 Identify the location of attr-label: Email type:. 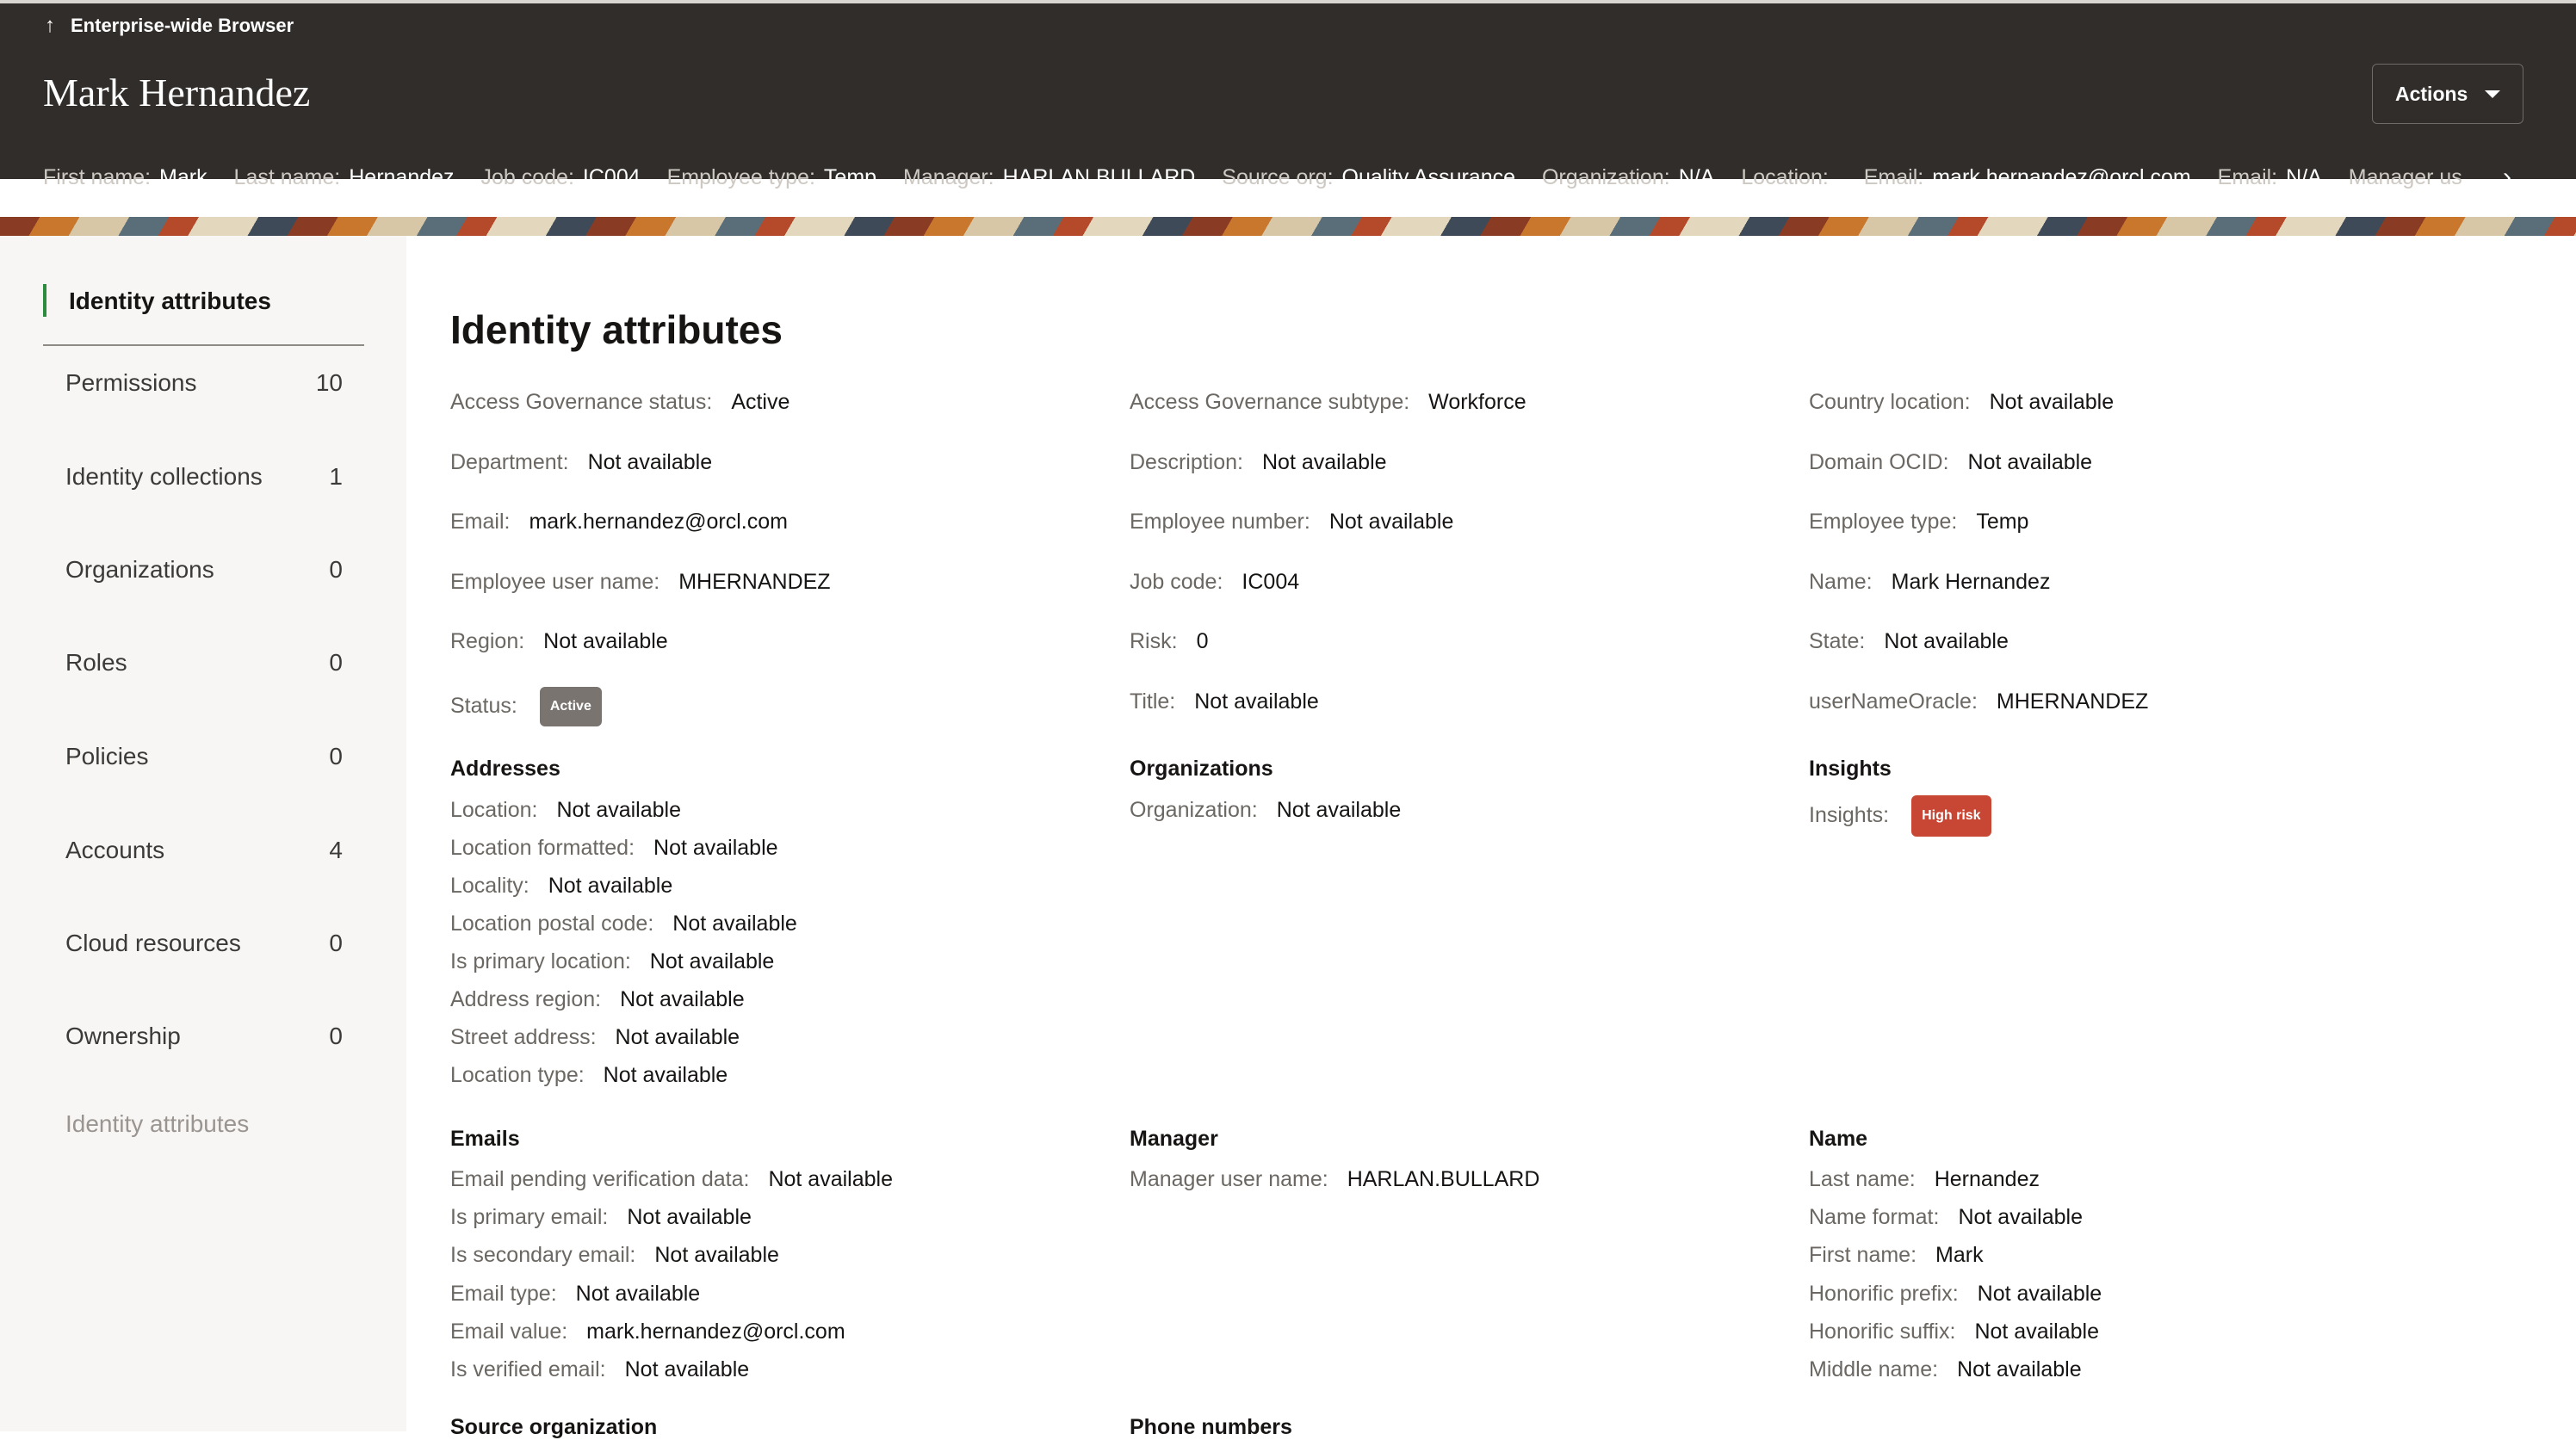
(503, 1294).